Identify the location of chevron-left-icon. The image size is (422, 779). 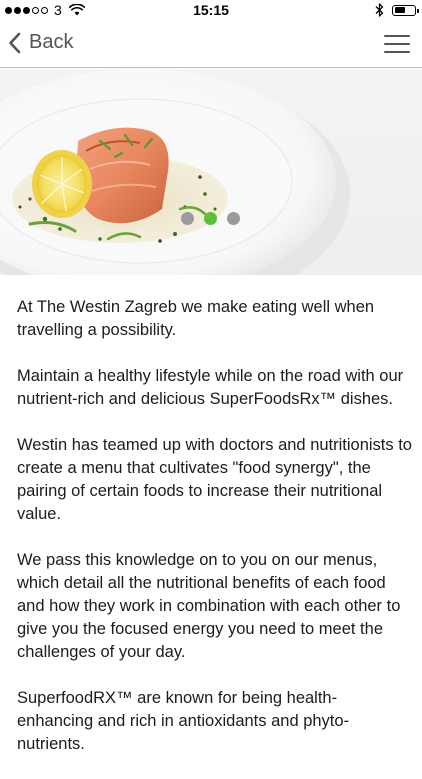
(15, 42).